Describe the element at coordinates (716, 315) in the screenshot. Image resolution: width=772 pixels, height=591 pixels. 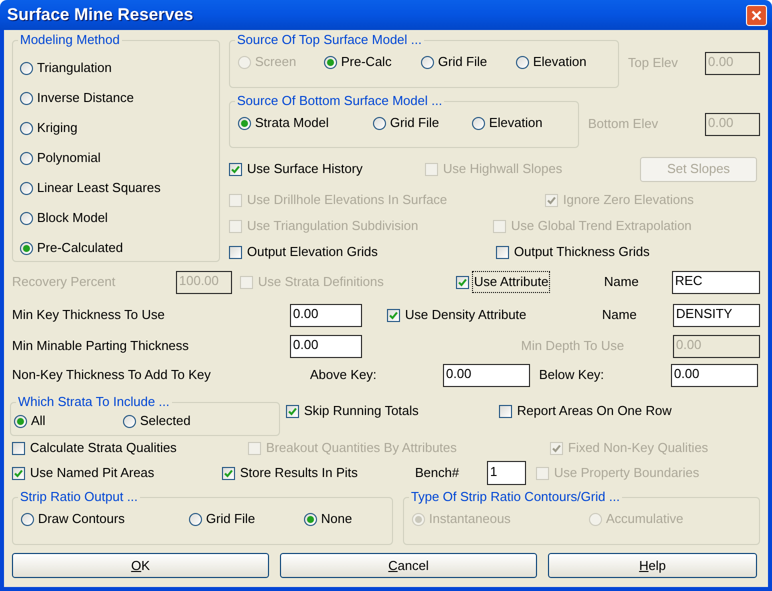
I see `input-field: DENSITY` at that location.